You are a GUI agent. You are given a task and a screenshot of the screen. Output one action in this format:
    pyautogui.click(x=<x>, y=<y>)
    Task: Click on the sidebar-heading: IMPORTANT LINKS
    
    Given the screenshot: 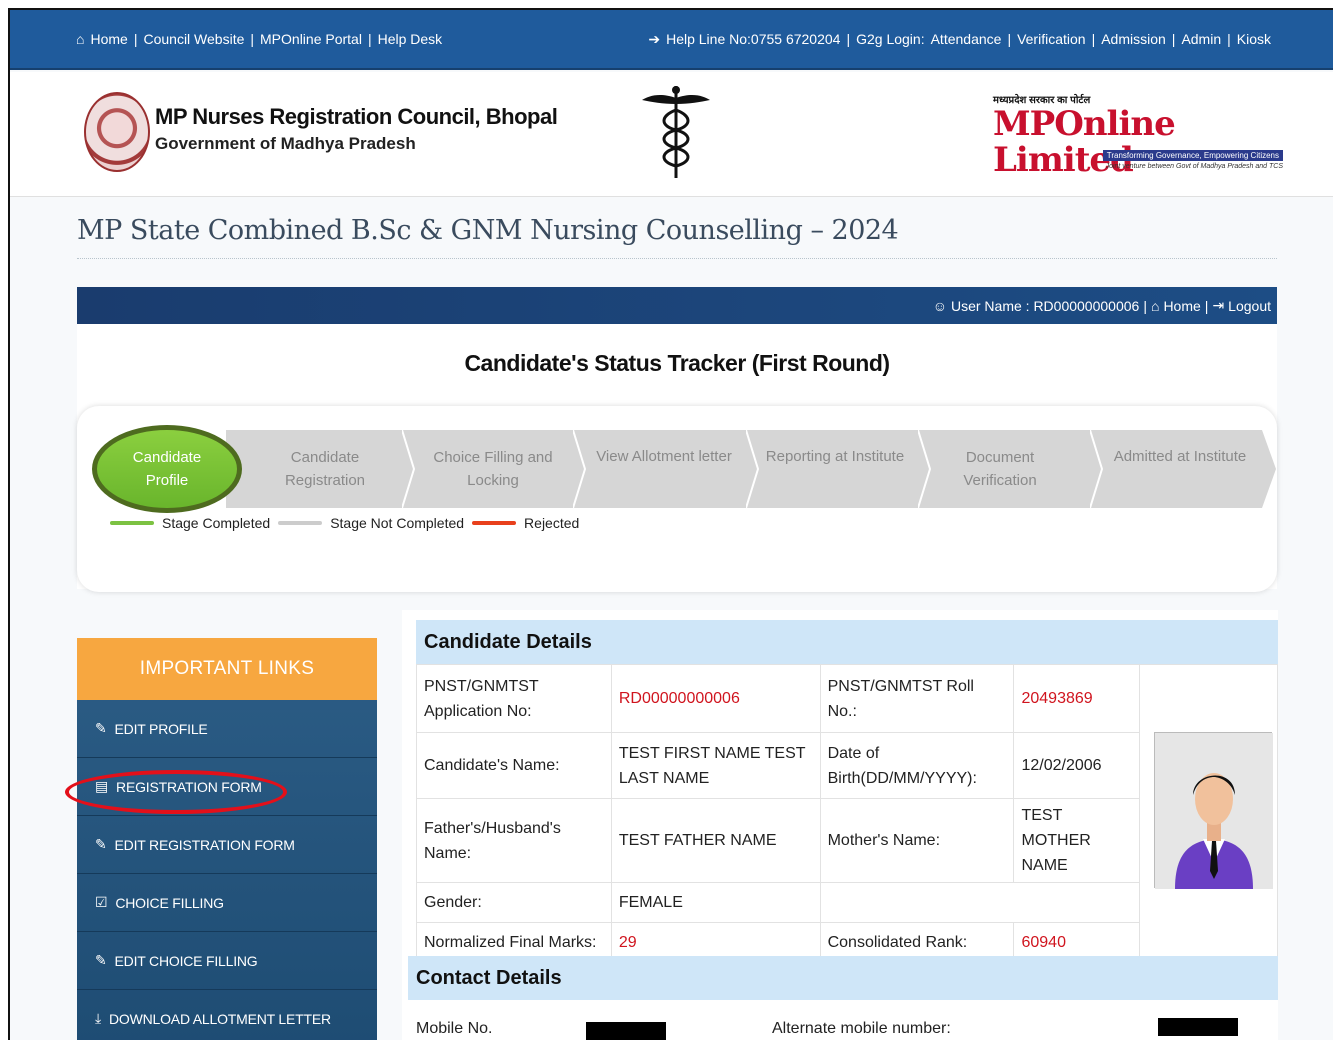 What is the action you would take?
    pyautogui.click(x=227, y=669)
    